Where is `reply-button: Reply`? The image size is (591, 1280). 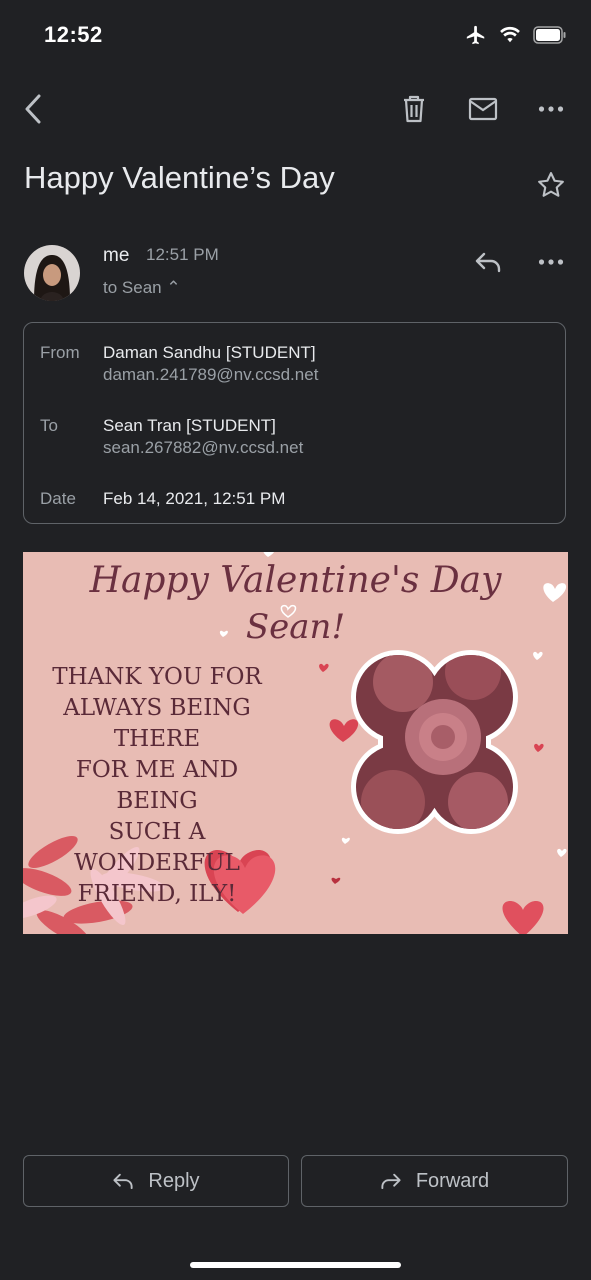
reply-button: Reply is located at coordinates (156, 1181).